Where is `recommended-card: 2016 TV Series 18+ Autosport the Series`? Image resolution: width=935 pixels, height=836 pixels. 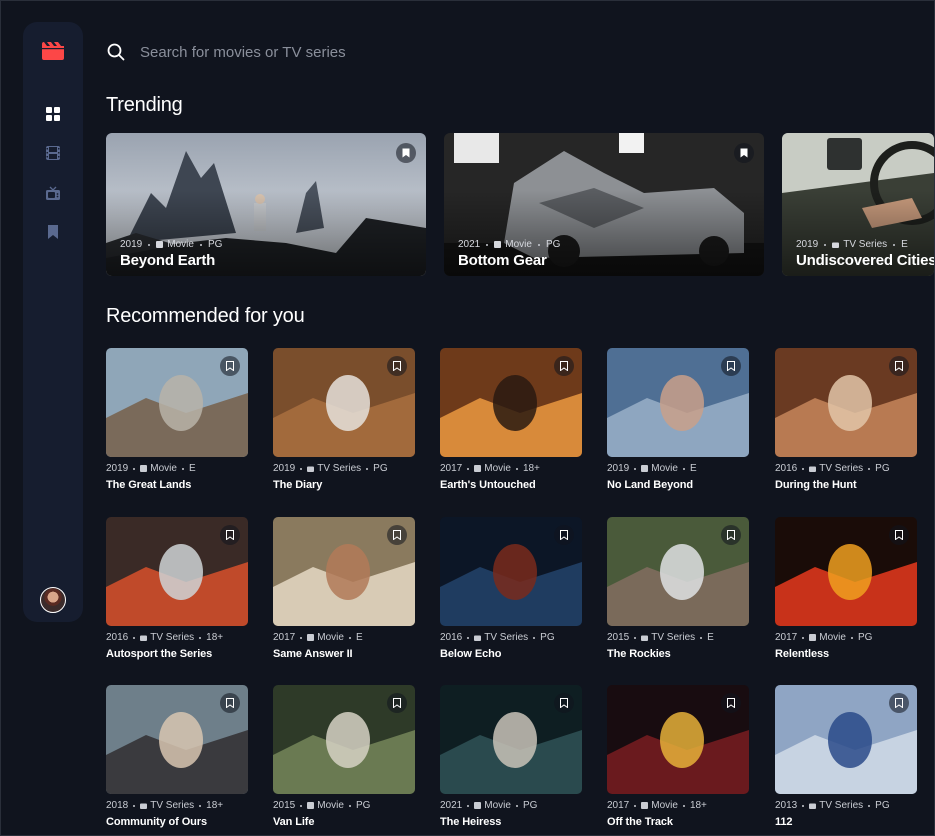 recommended-card: 2016 TV Series 18+ Autosport the Series is located at coordinates (177, 592).